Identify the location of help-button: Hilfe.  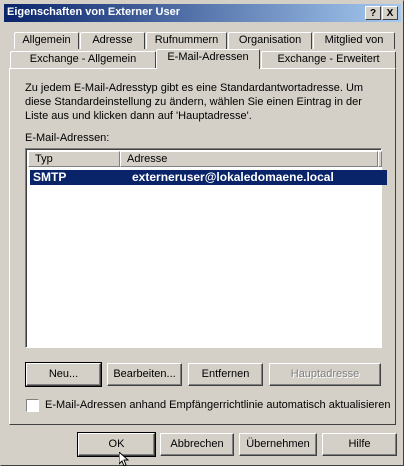
(359, 444).